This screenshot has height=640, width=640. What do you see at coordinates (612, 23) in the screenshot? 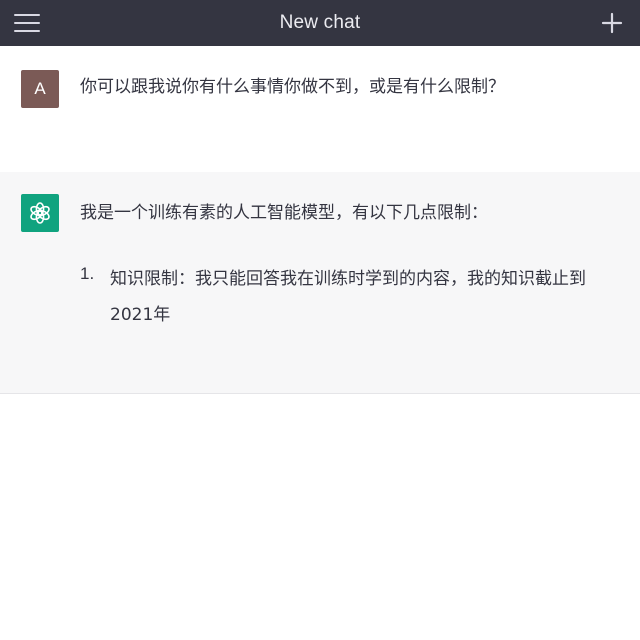
I see `plus-icon` at bounding box center [612, 23].